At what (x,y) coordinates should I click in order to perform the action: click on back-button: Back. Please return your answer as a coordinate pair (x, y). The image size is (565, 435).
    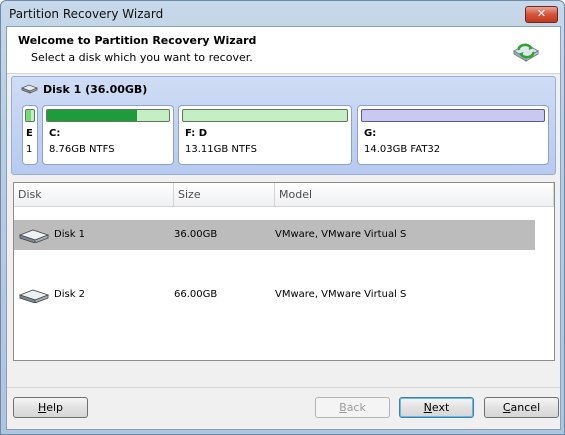
    Looking at the image, I should click on (352, 407).